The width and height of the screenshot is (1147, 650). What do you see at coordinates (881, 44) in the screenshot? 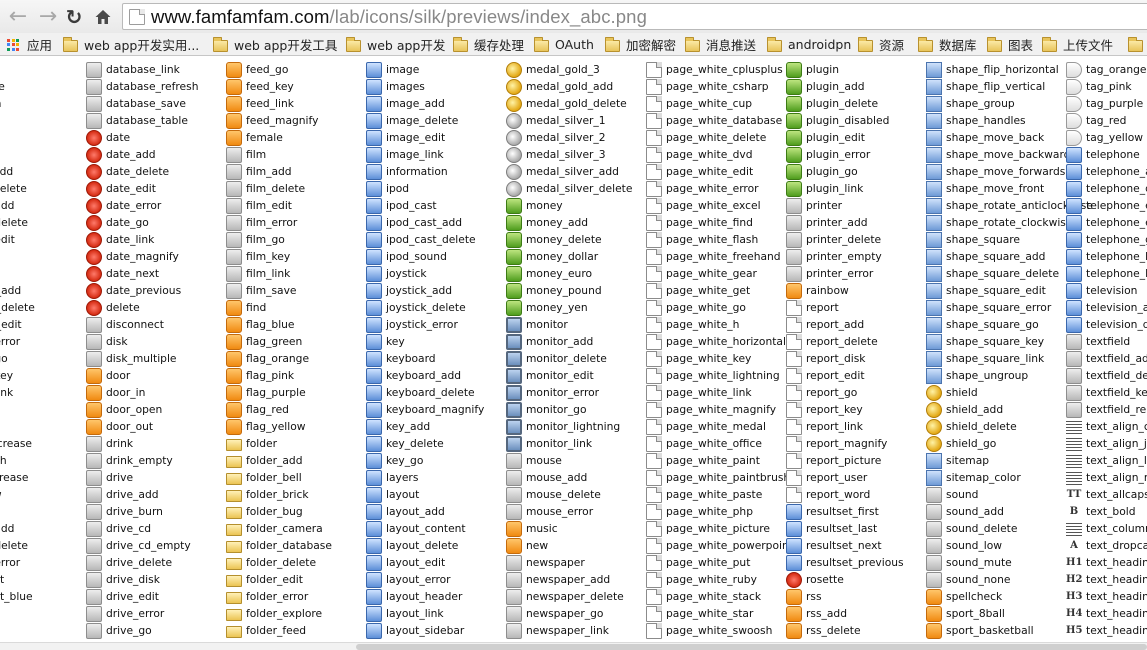
I see `bookmark-9: 资源` at bounding box center [881, 44].